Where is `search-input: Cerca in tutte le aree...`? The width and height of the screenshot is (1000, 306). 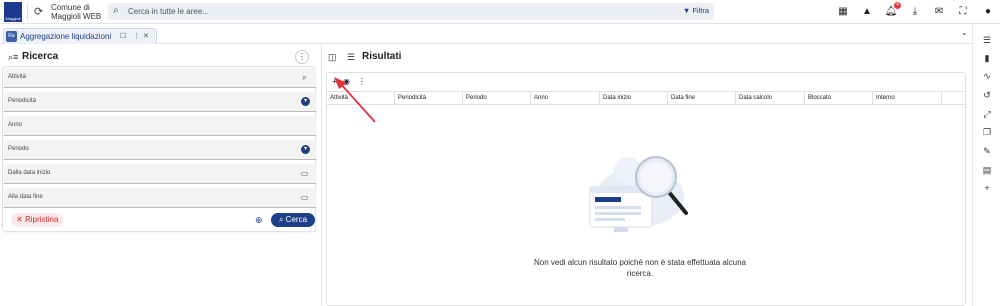
search-input: Cerca in tutte le aree... is located at coordinates (168, 11).